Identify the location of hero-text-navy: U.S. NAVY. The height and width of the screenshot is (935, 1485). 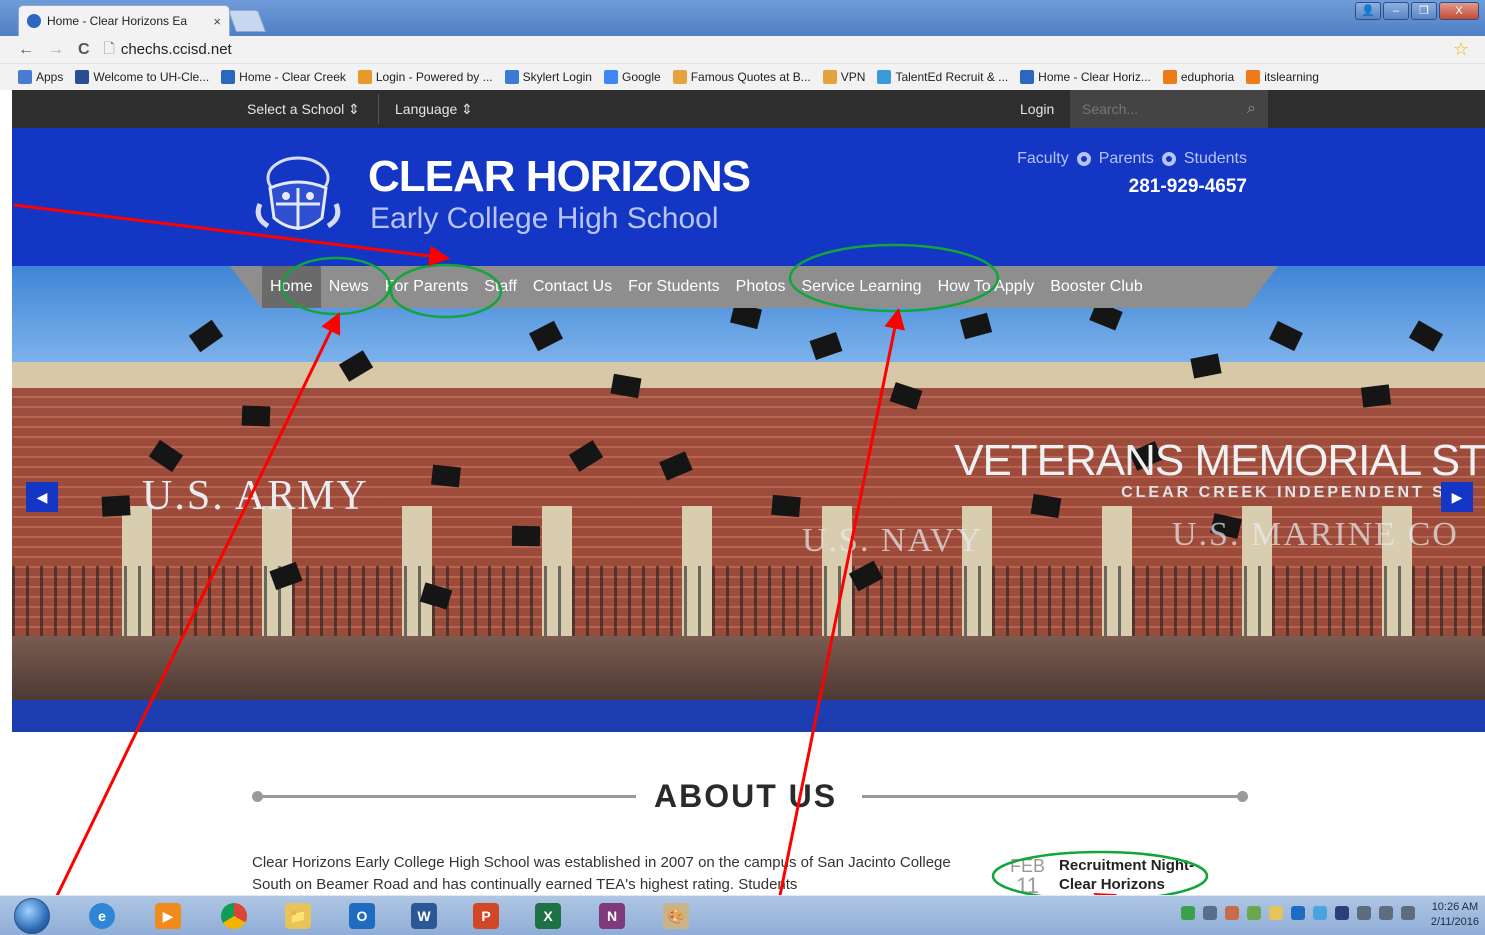
(892, 540).